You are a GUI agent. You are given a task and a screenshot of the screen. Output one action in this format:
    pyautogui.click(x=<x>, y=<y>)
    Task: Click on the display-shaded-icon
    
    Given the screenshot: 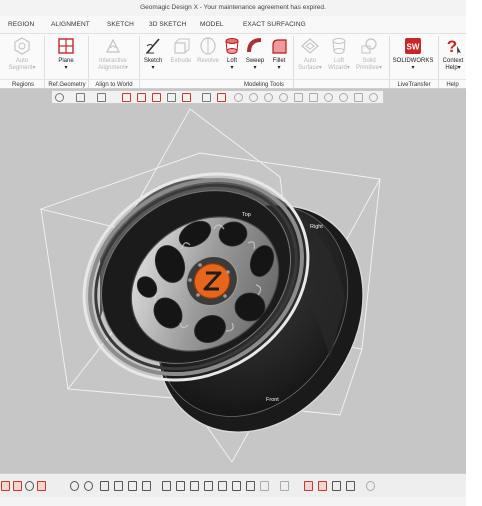 What is the action you would take?
    pyautogui.click(x=17, y=486)
    